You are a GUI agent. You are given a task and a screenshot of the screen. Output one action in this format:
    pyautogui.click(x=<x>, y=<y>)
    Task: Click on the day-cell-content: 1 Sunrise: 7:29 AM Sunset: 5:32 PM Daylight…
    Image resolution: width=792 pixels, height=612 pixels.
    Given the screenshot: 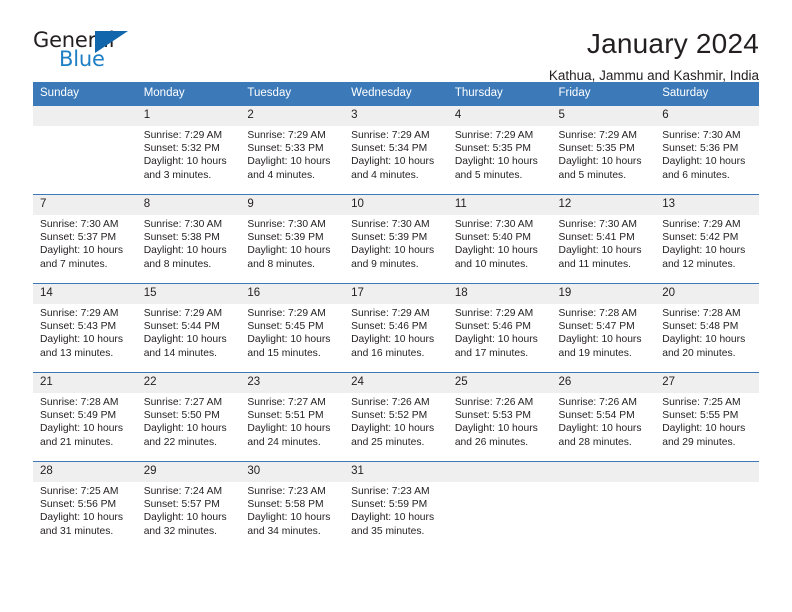 What is the action you would take?
    pyautogui.click(x=188, y=150)
    